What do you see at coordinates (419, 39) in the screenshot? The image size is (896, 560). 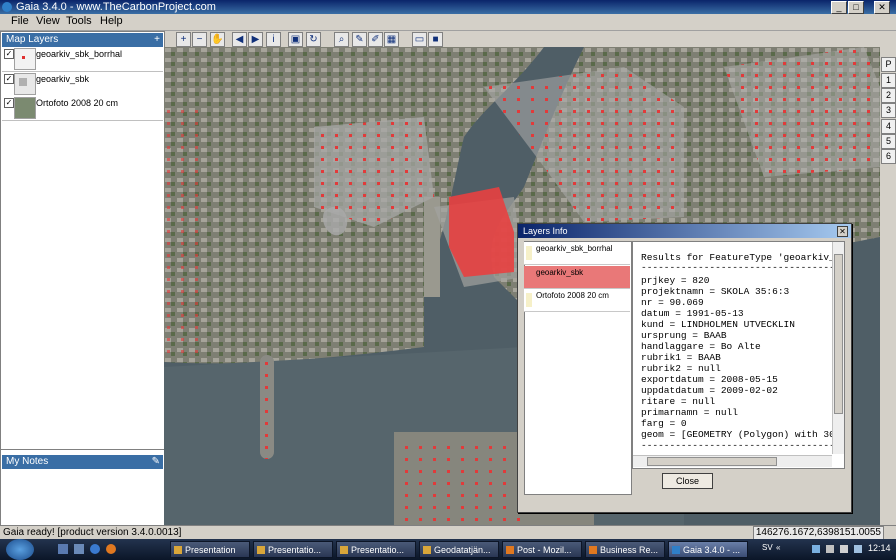 I see `open-folder-icon: ▭` at bounding box center [419, 39].